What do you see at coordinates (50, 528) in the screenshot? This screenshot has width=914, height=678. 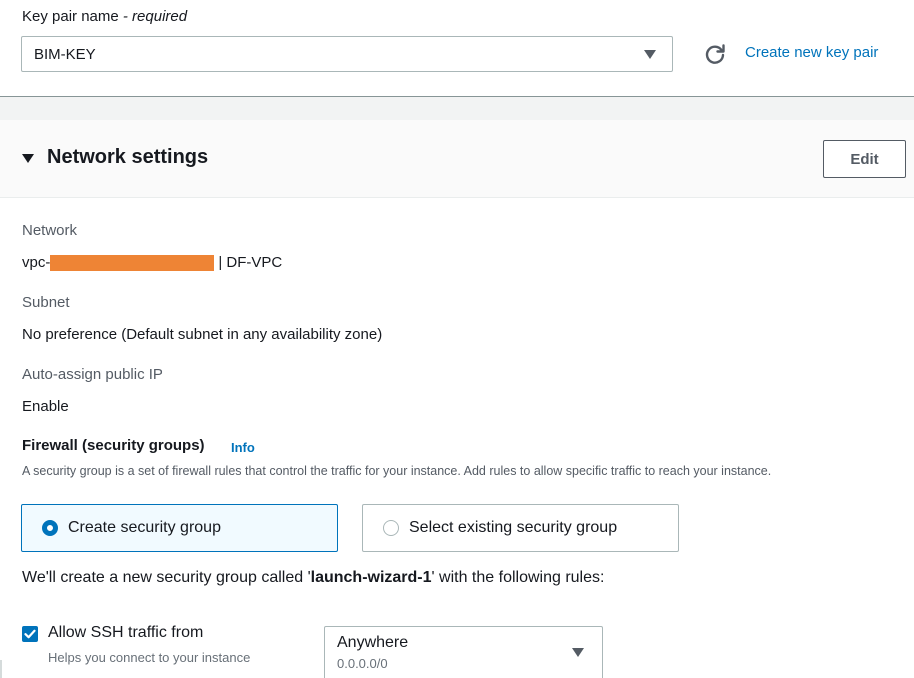 I see `radio-selected-icon` at bounding box center [50, 528].